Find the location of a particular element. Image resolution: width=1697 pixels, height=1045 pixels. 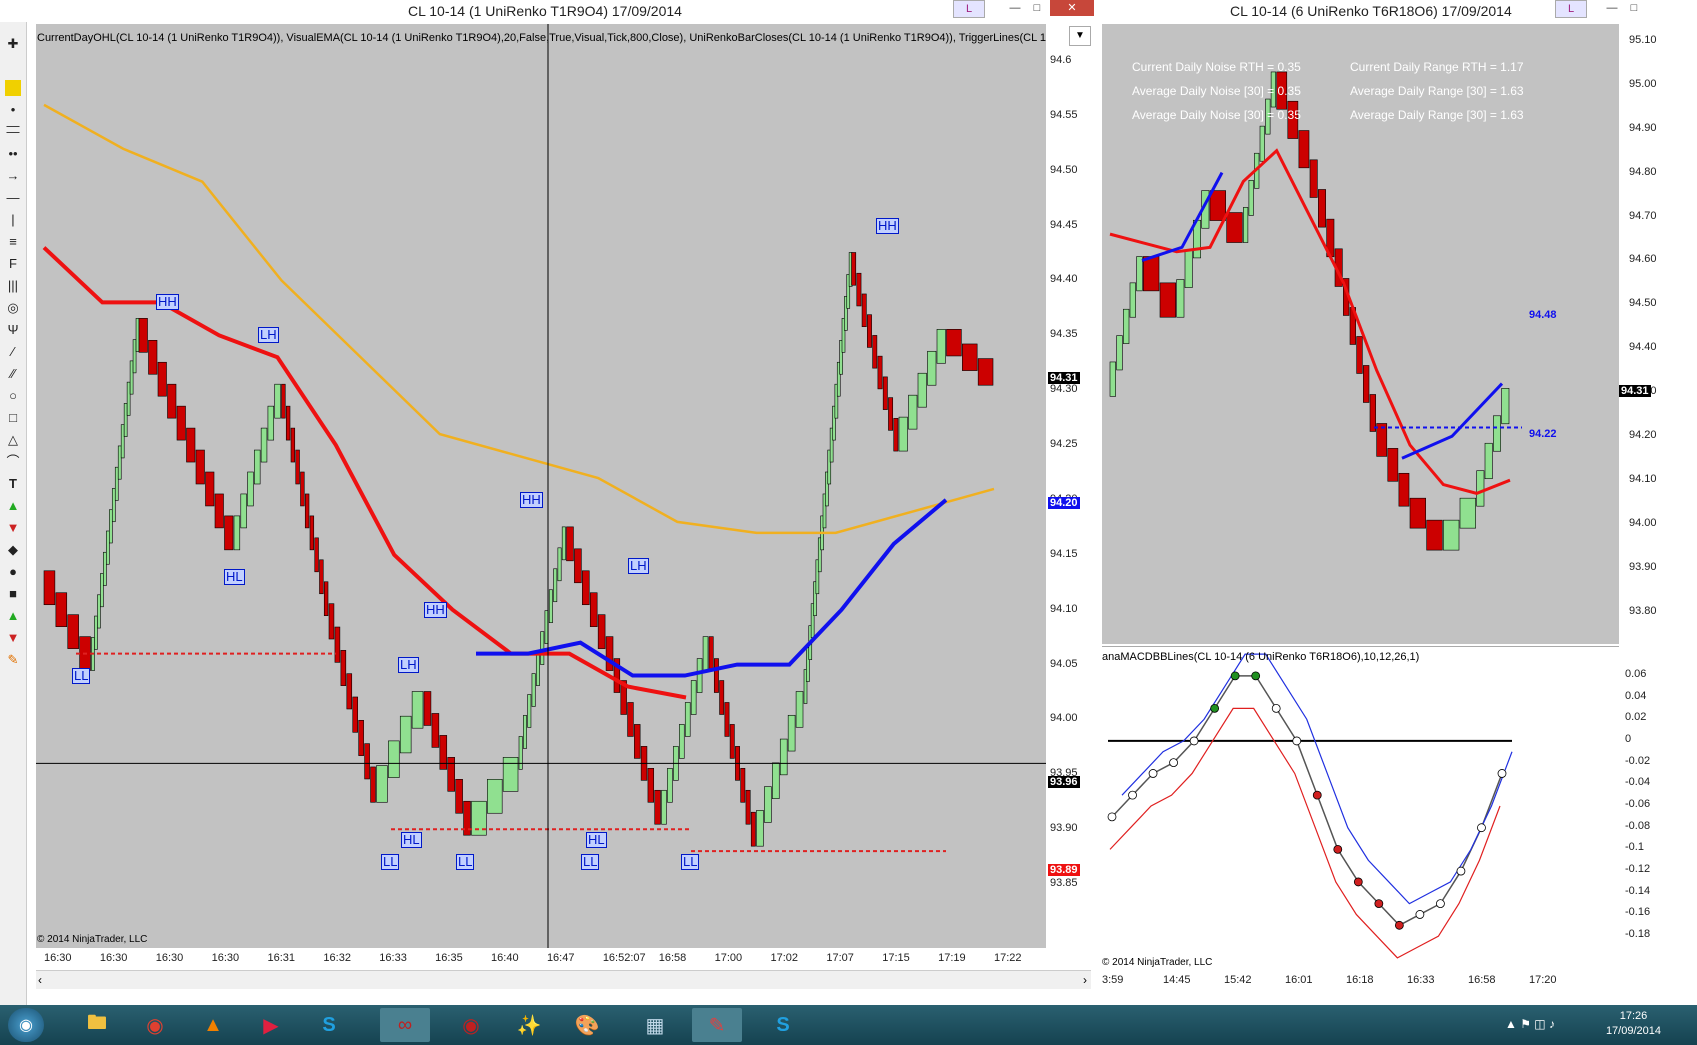

triangle-up-icon: ▲ is located at coordinates (13, 616).